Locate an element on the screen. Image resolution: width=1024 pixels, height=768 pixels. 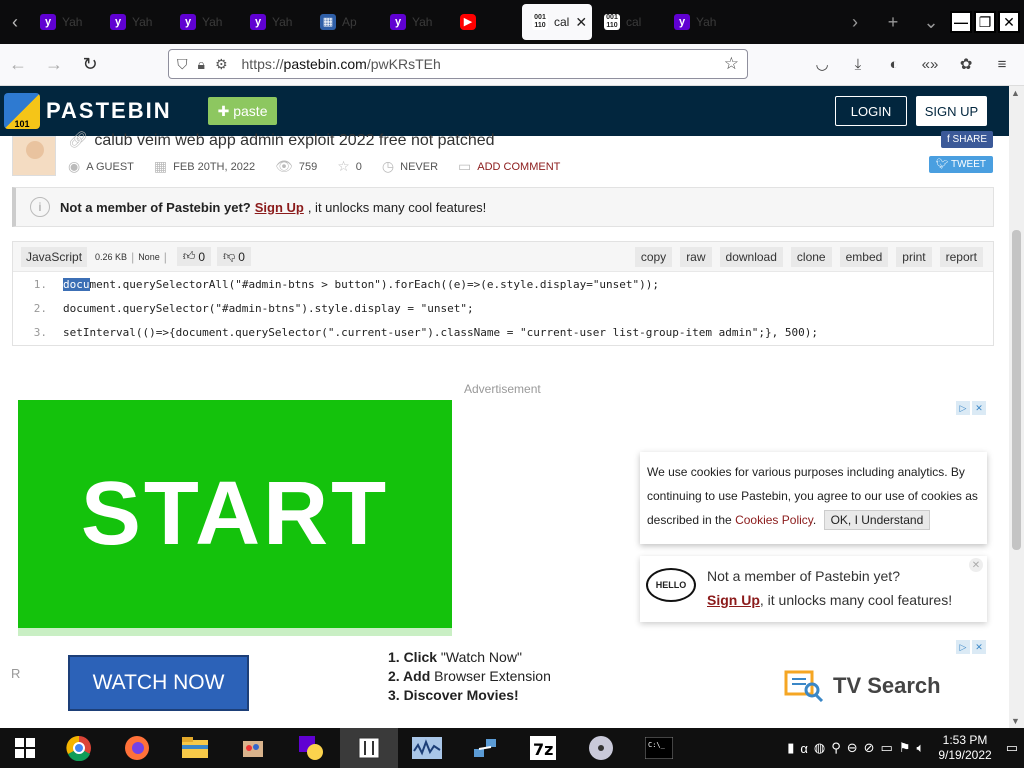
hello-close-icon: ✕ is located at coordinates (976, 565).